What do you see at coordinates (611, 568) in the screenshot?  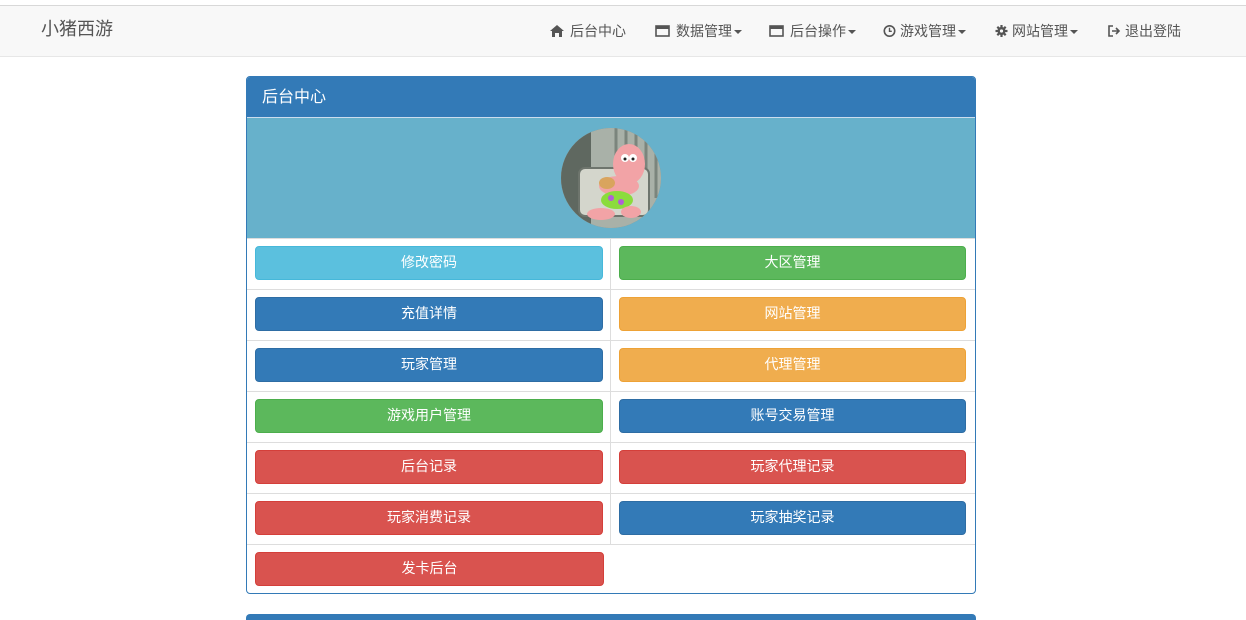 I see `button-row: 发卡后台` at bounding box center [611, 568].